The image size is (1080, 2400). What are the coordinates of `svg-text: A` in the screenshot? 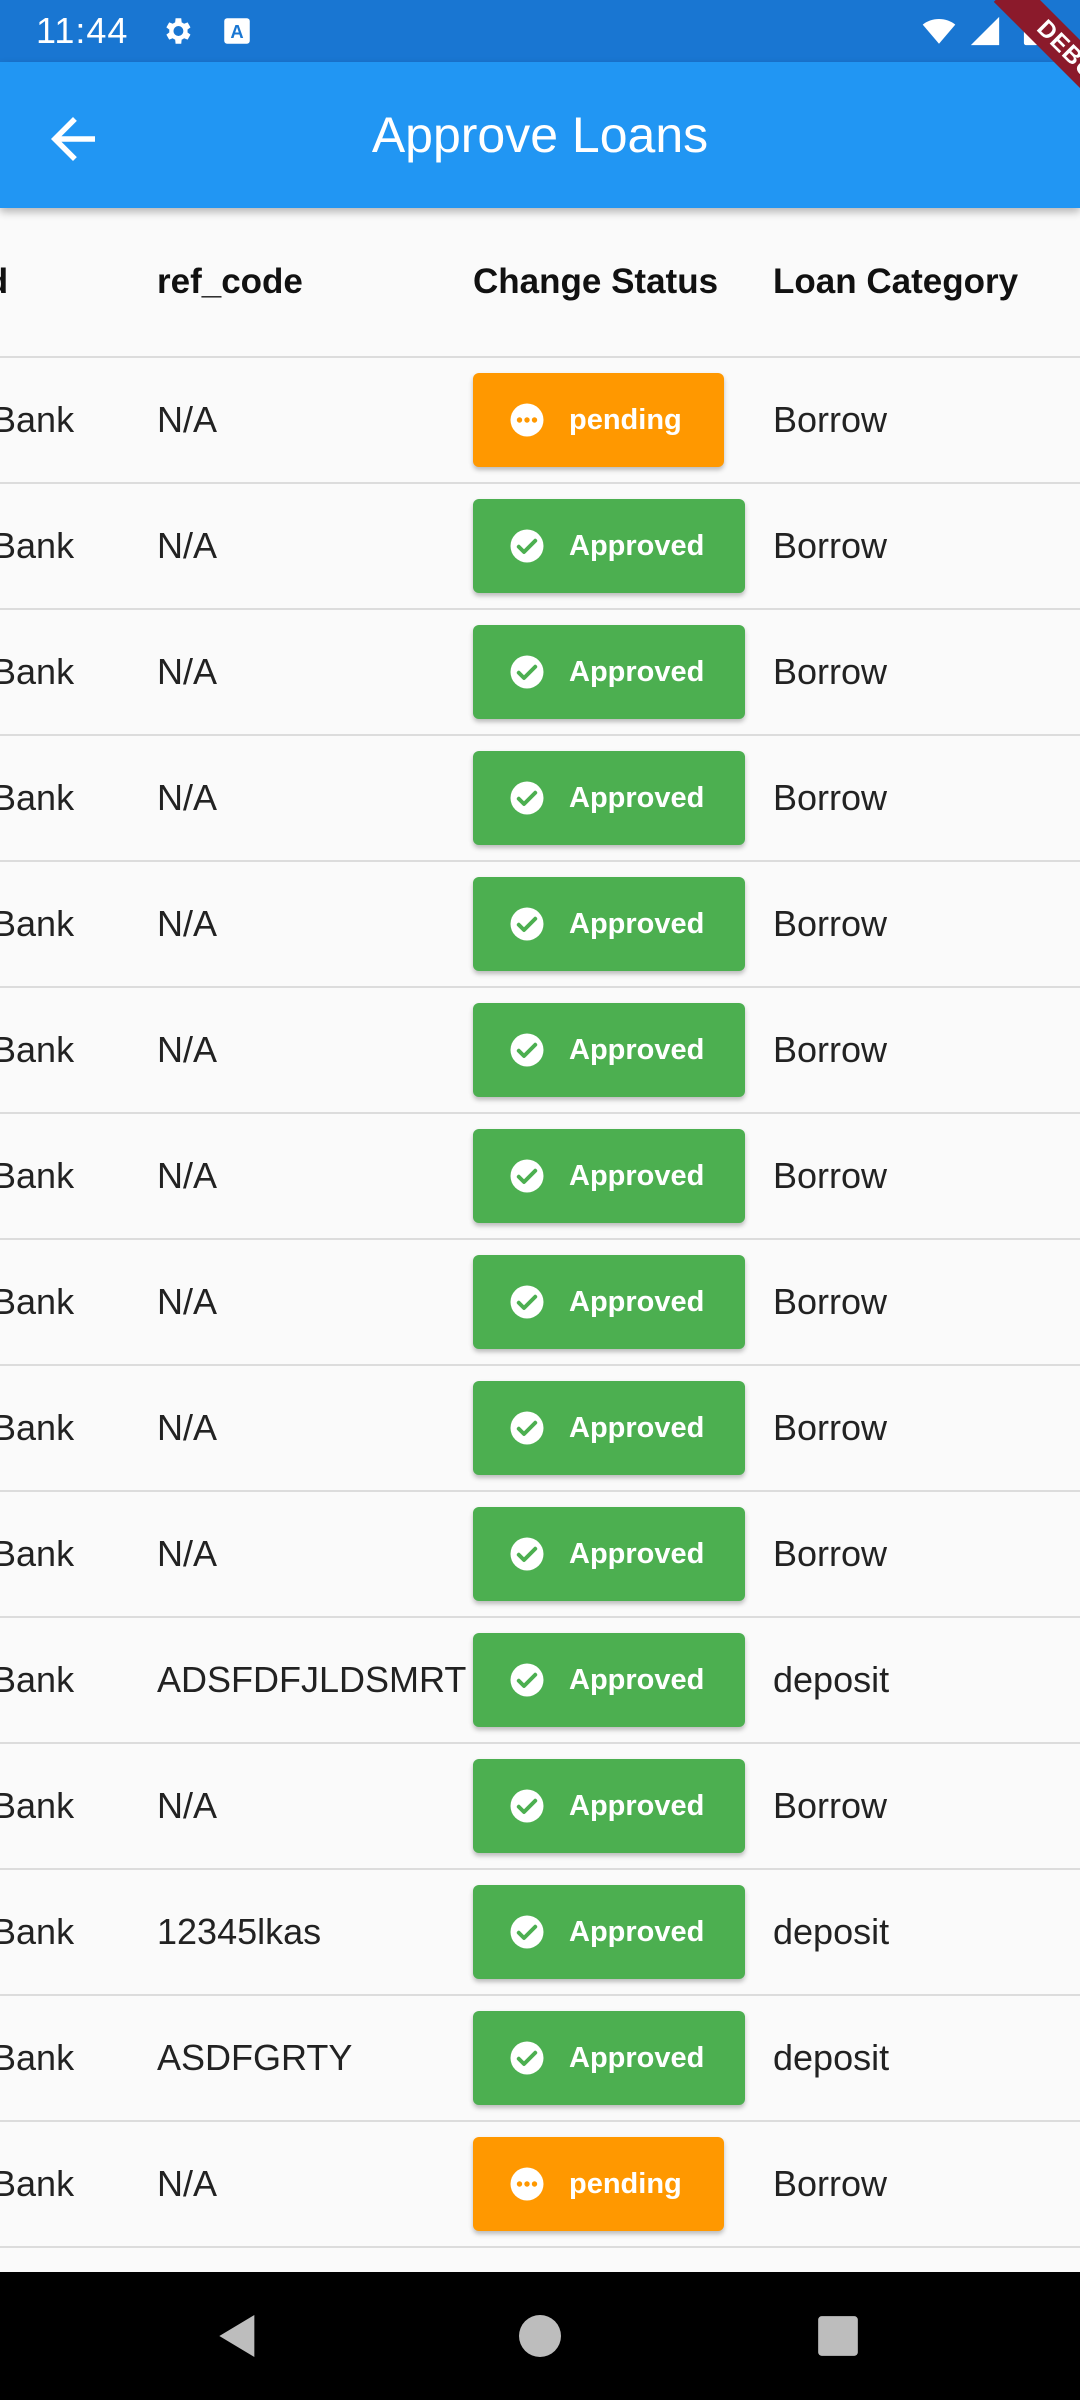 It's located at (236, 31).